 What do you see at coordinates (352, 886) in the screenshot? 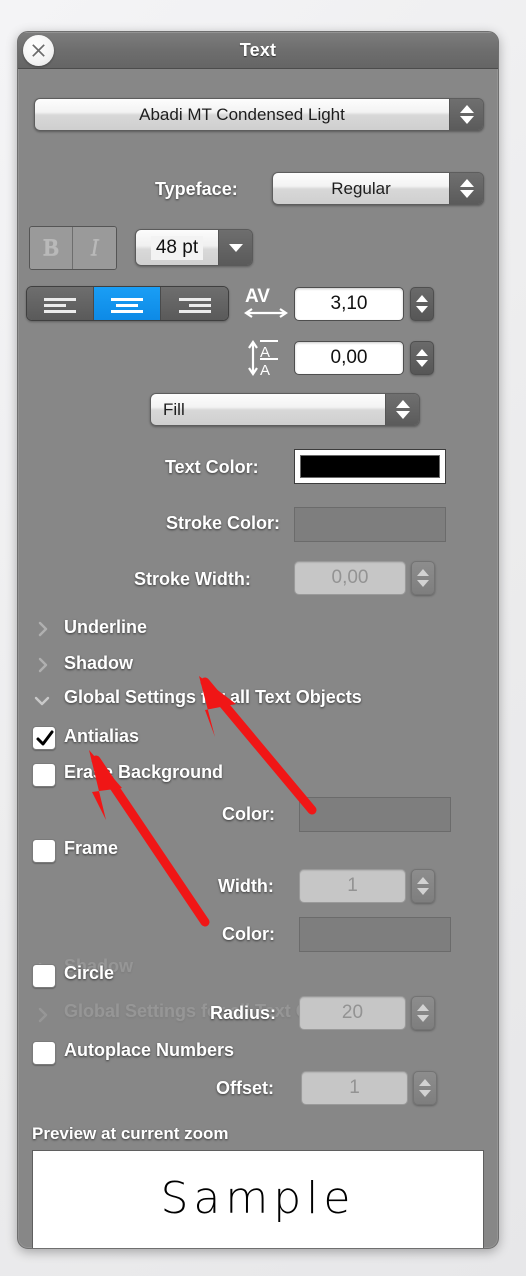
I see `frame-width-input: 1` at bounding box center [352, 886].